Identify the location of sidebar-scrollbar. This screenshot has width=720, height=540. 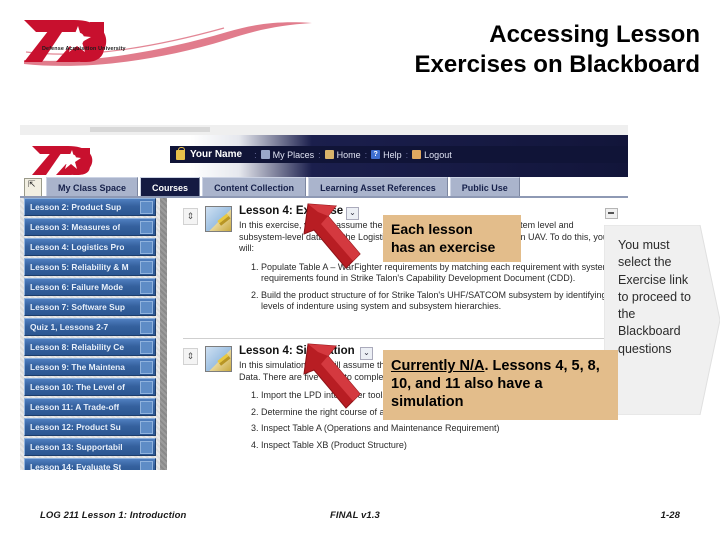
(163, 334).